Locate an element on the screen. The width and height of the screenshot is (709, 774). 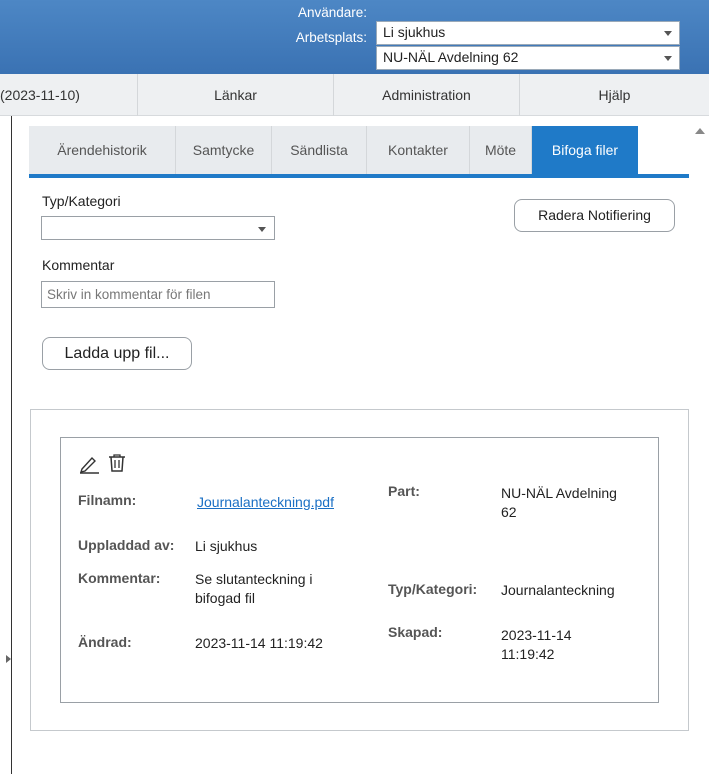
menu-item-links: Länkar is located at coordinates (236, 95).